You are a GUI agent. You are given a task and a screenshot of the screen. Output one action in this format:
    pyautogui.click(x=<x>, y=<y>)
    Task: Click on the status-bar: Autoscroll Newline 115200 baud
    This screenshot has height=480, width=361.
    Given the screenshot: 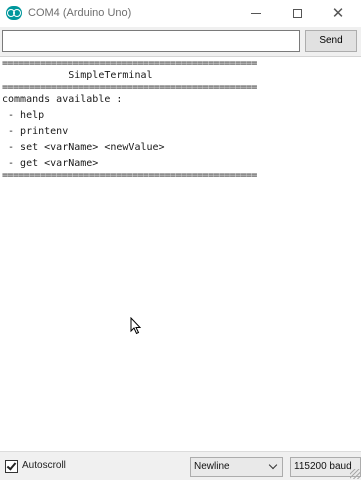 What is the action you would take?
    pyautogui.click(x=180, y=465)
    